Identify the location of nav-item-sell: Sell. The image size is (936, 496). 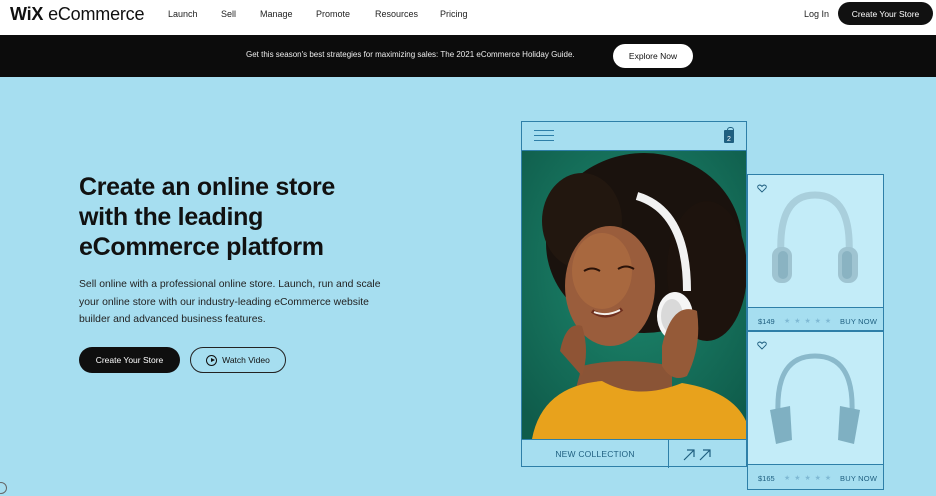
(228, 14).